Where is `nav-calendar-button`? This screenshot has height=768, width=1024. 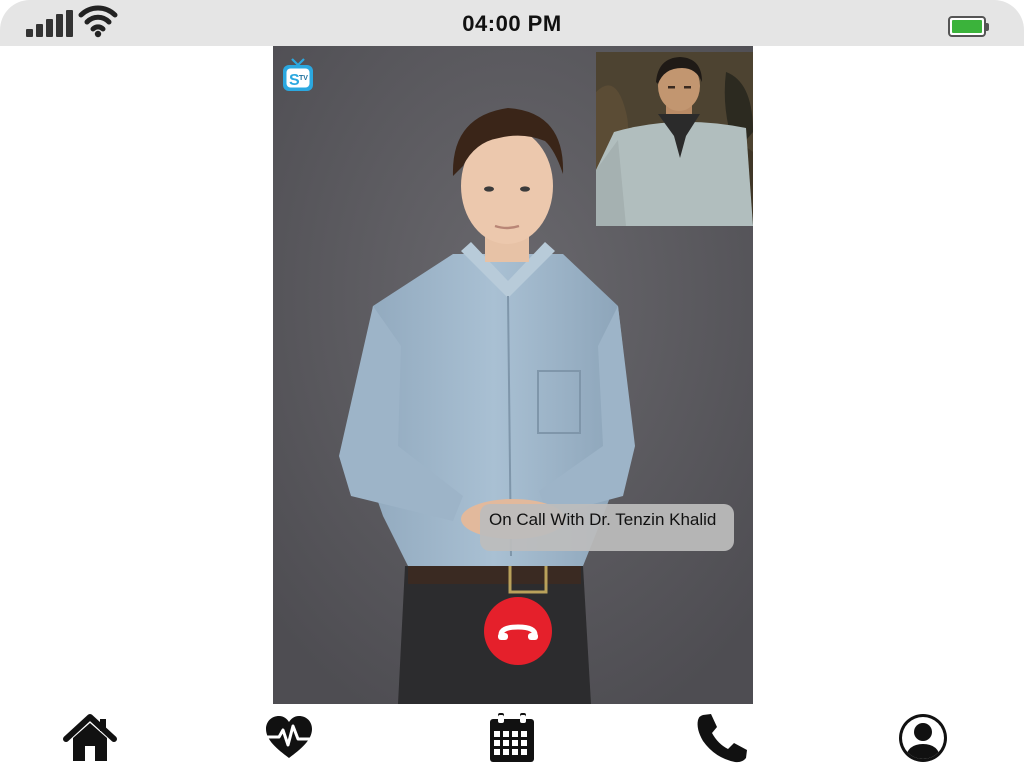 nav-calendar-button is located at coordinates (512, 738).